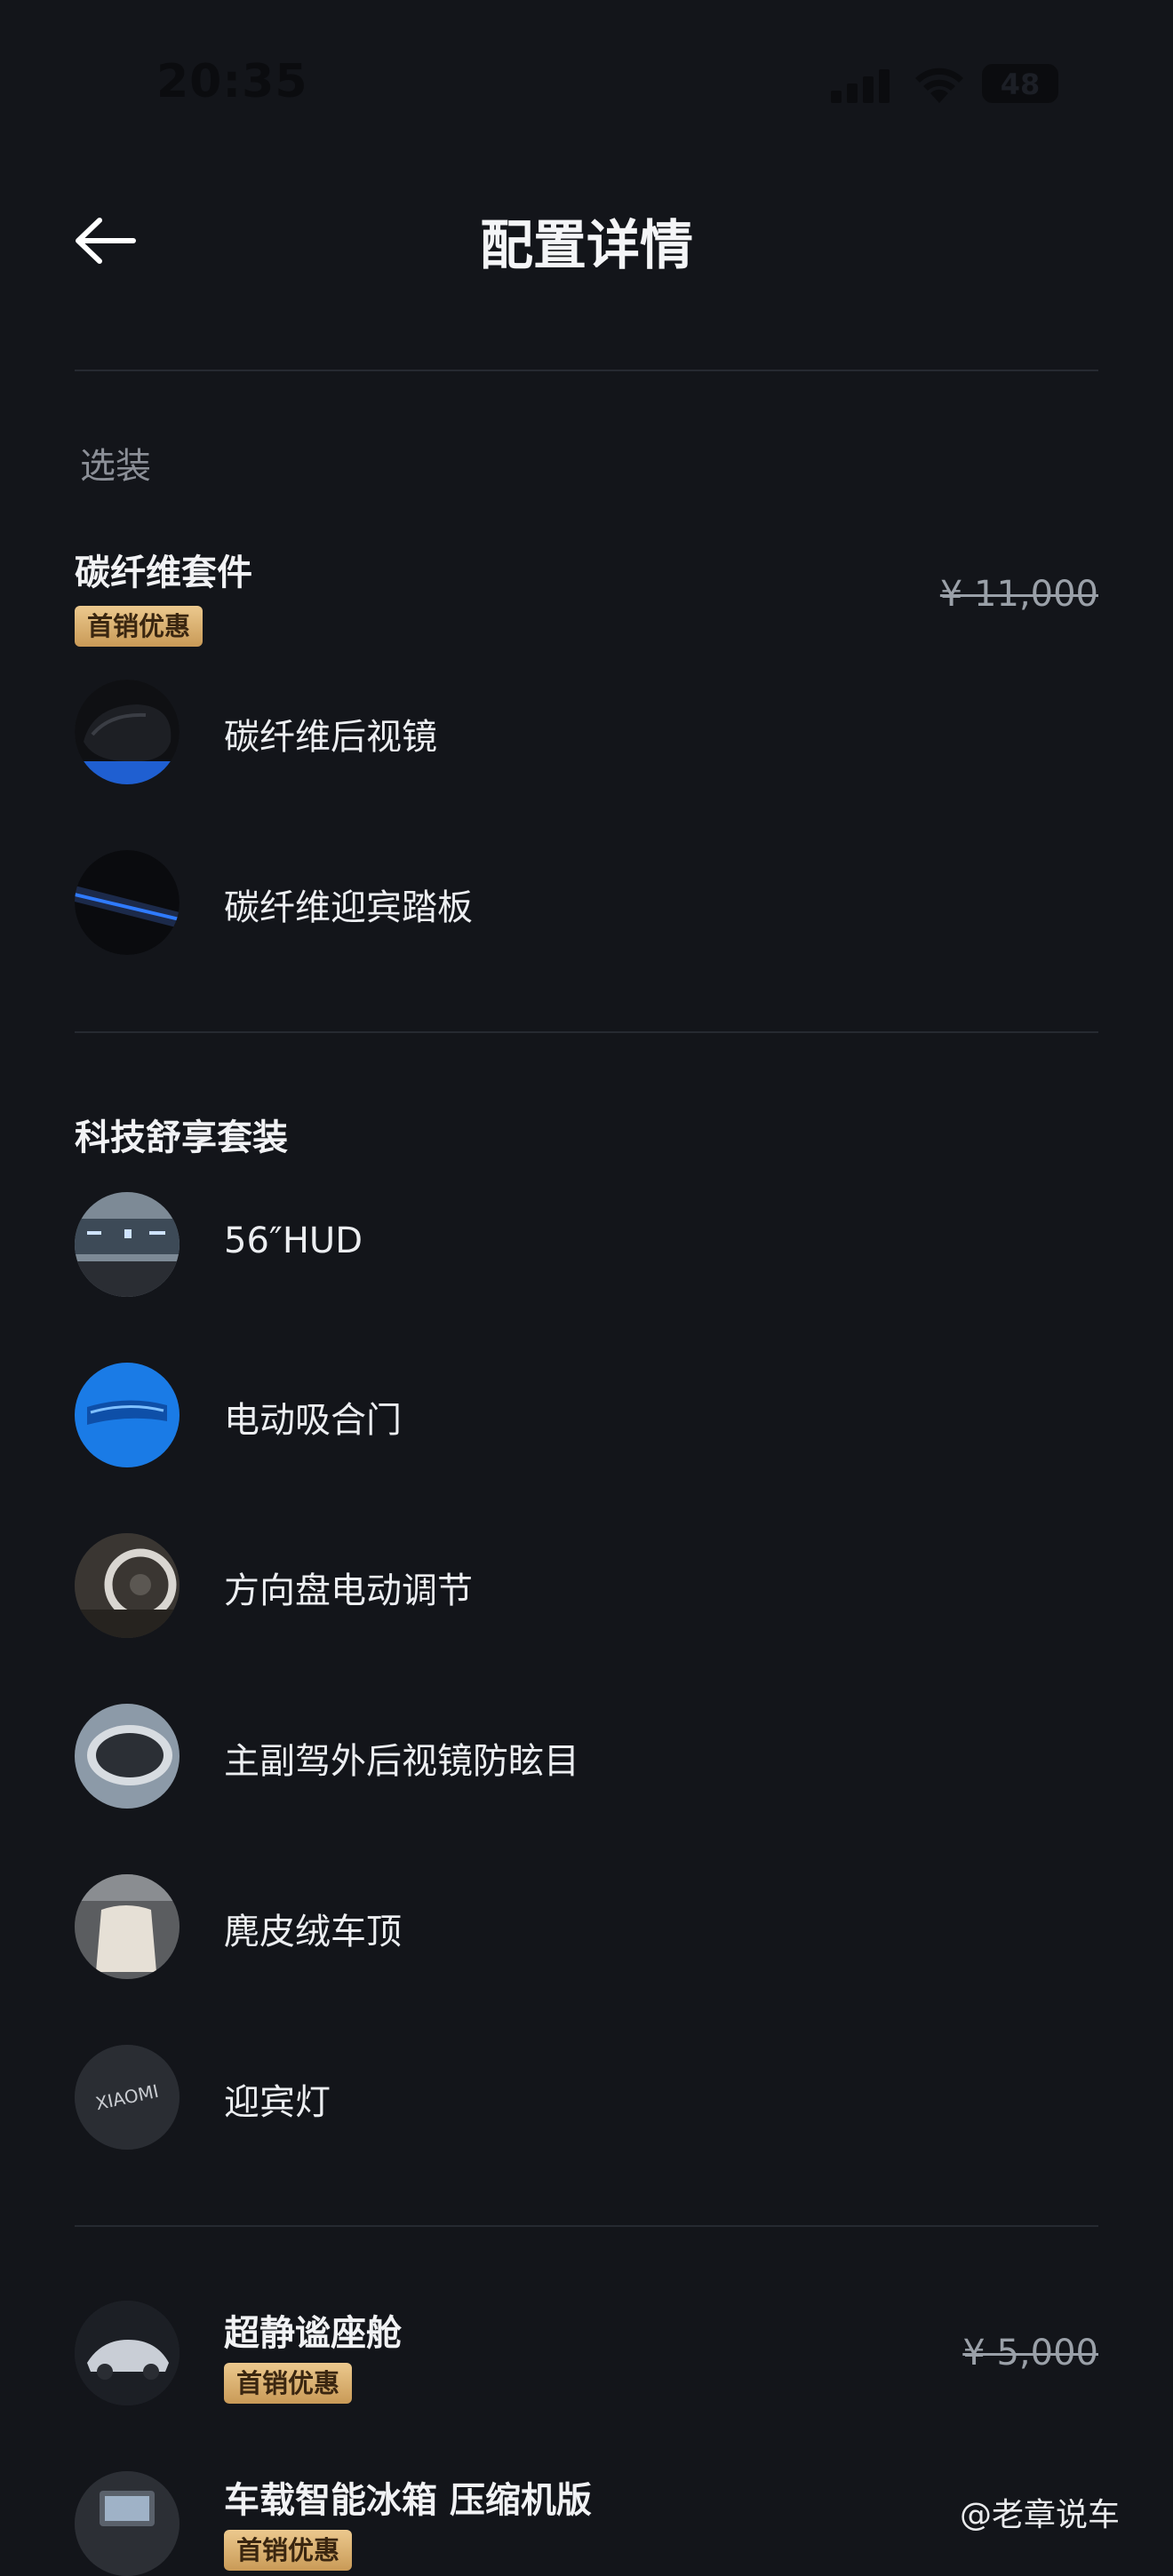 This screenshot has width=1173, height=2576. Describe the element at coordinates (232, 81) in the screenshot. I see `status-time: 20:35` at that location.